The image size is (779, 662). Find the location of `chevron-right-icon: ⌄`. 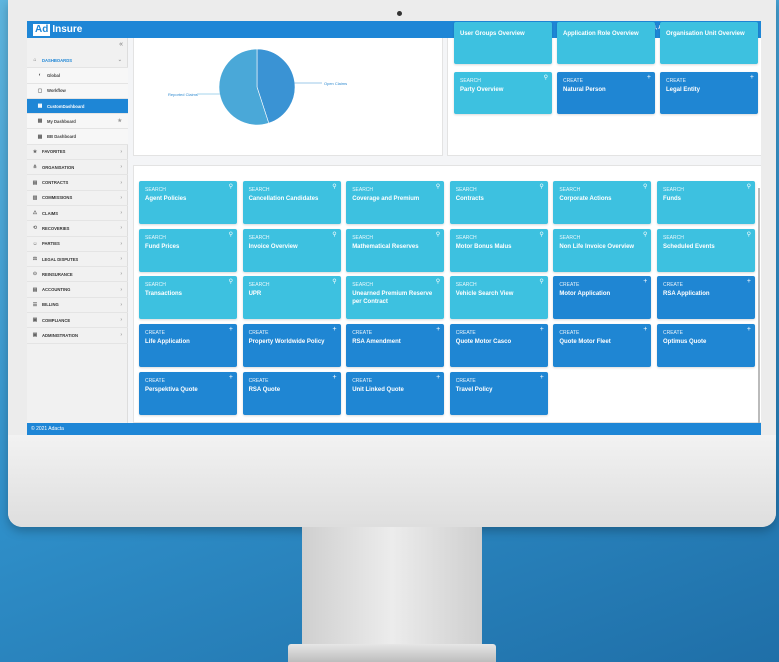

chevron-right-icon: ⌄ is located at coordinates (119, 60).